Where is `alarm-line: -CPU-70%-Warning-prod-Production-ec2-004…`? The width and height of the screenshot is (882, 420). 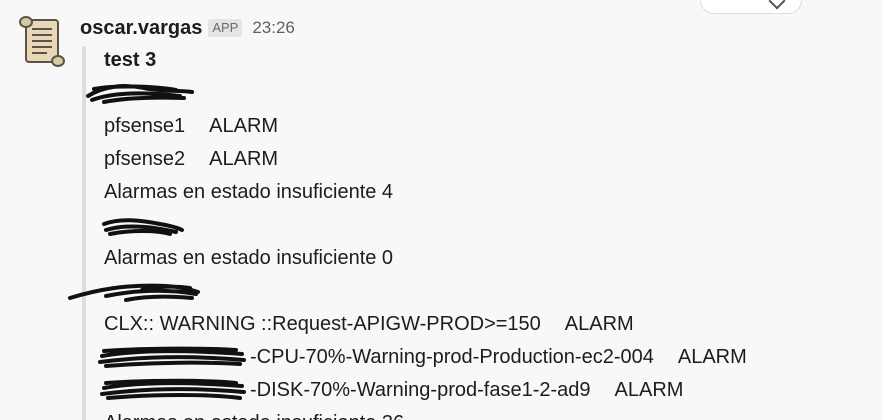 alarm-line: -CPU-70%-Warning-prod-Production-ec2-004… is located at coordinates (489, 357).